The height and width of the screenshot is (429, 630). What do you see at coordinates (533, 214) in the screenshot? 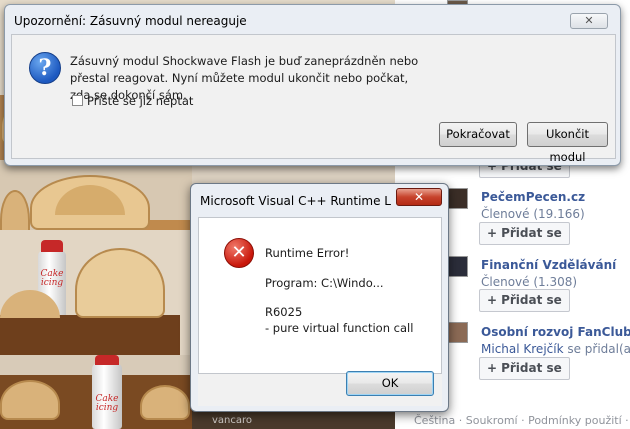
I see `group-members-pecempecen: Členové (19.166)` at bounding box center [533, 214].